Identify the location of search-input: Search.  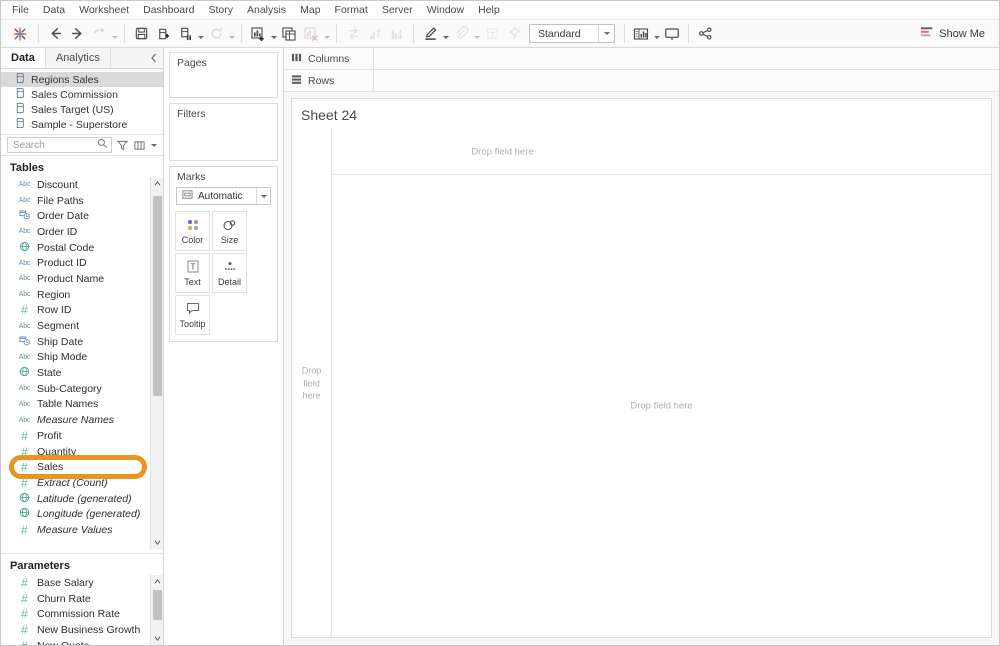
(59, 145).